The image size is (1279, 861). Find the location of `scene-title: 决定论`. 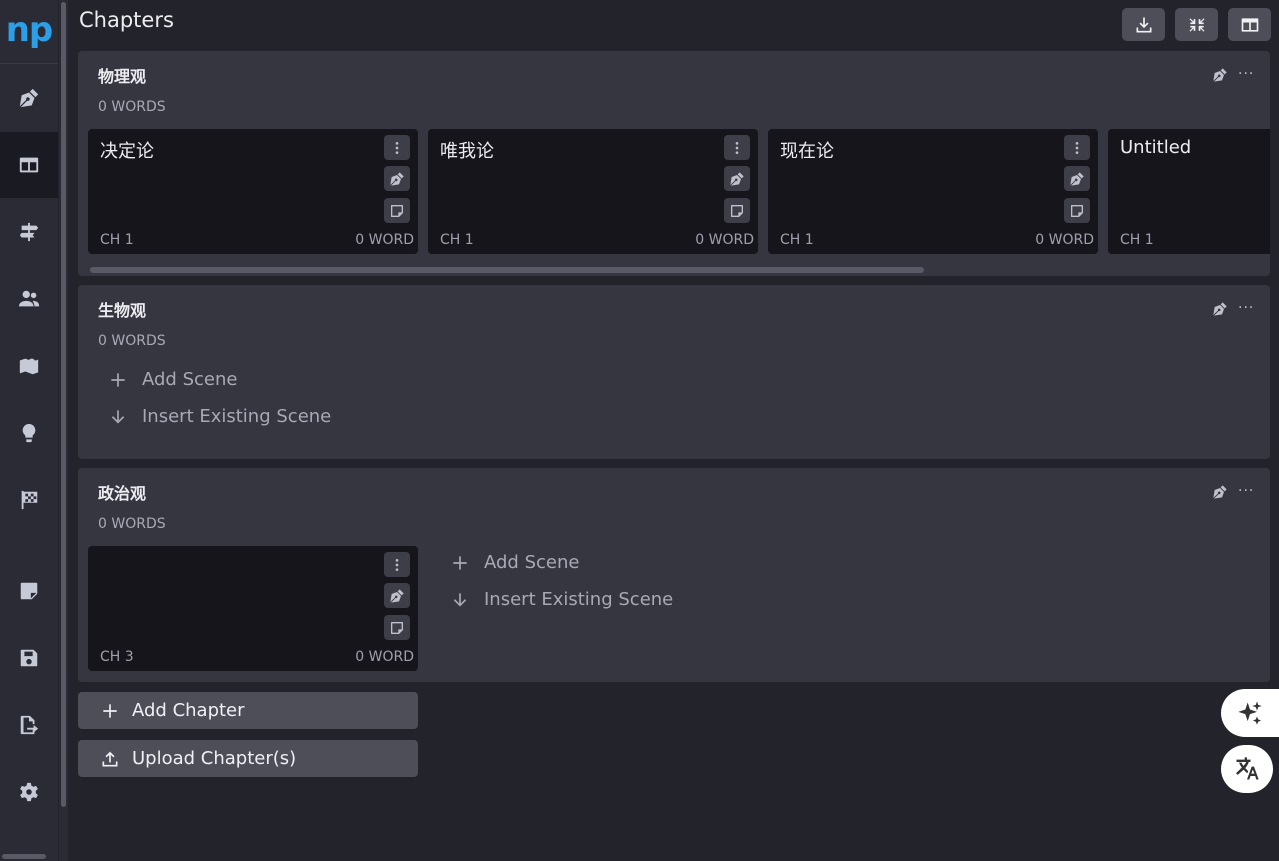

scene-title: 决定论 is located at coordinates (127, 151).